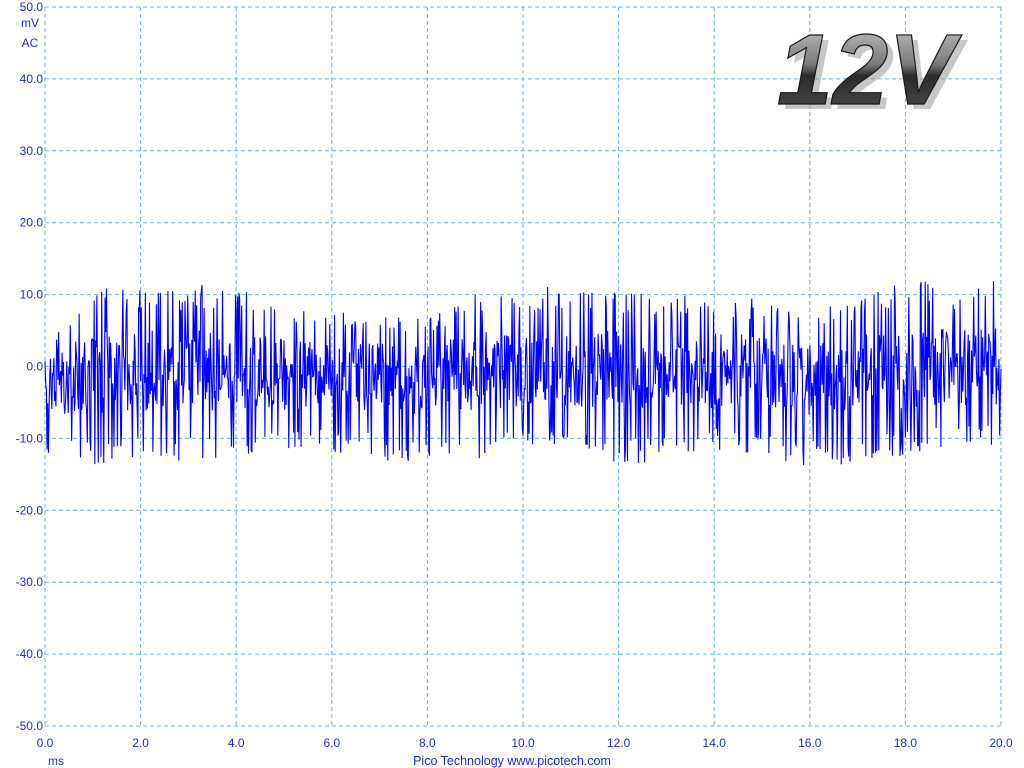 This screenshot has height=768, width=1024. Describe the element at coordinates (30, 43) in the screenshot. I see `y-axis-coupling: AC` at that location.